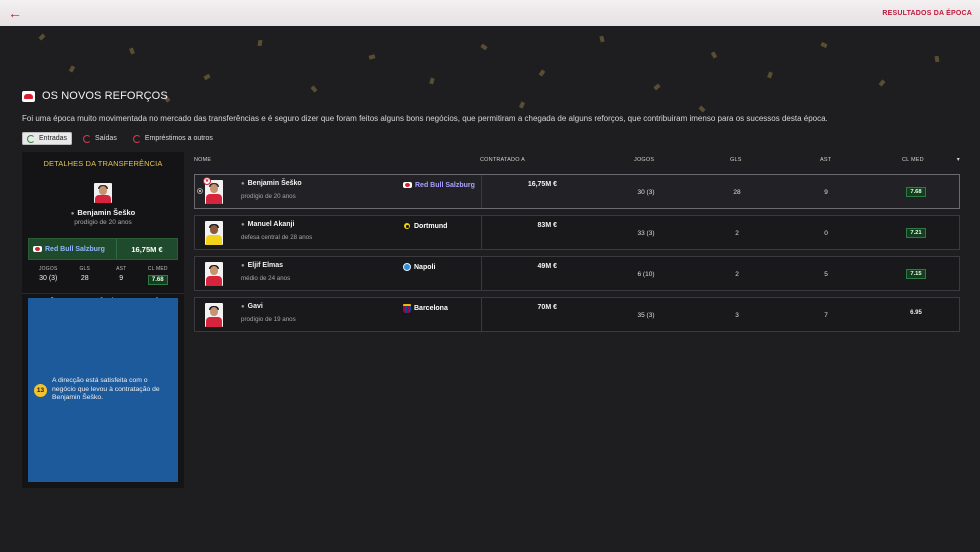 Image resolution: width=980 pixels, height=552 pixels. Describe the element at coordinates (147, 249) in the screenshot. I see `deal-fee: 16,75M €` at that location.